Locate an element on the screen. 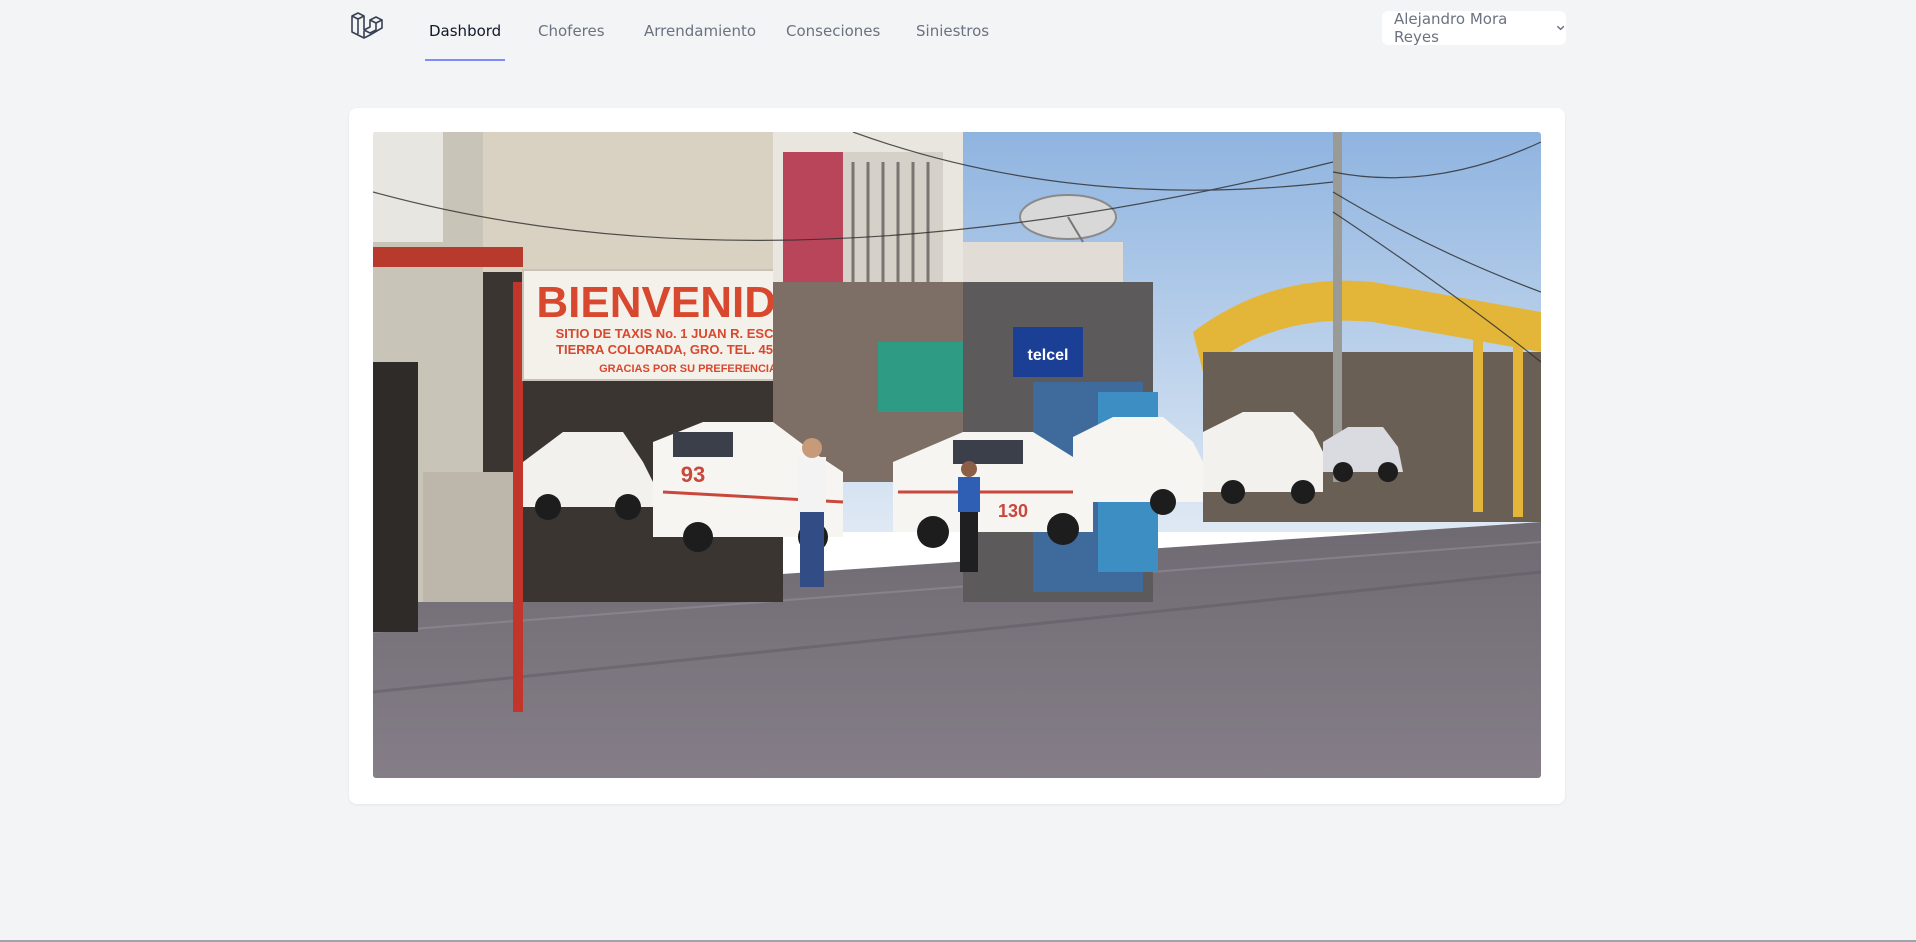  nav-choferes: Choferes is located at coordinates (571, 30).